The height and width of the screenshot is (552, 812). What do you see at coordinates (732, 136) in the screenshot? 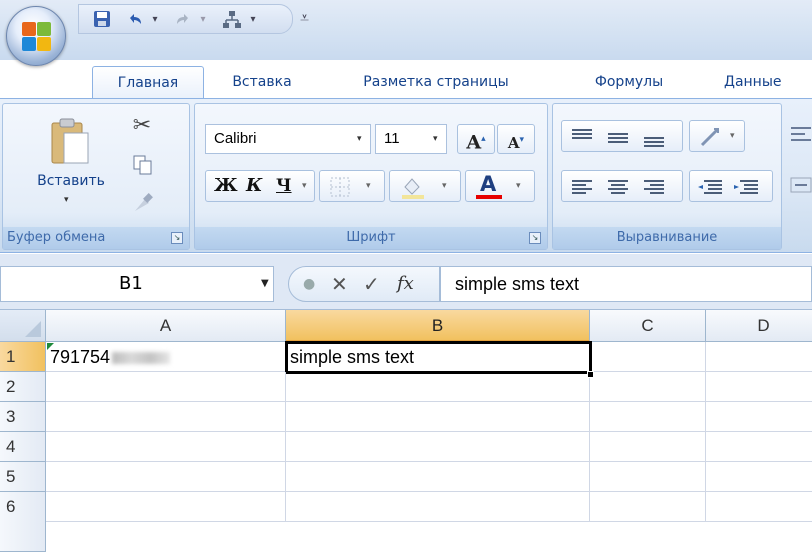
I see `orientation-dropdown-icon: ▾` at bounding box center [732, 136].